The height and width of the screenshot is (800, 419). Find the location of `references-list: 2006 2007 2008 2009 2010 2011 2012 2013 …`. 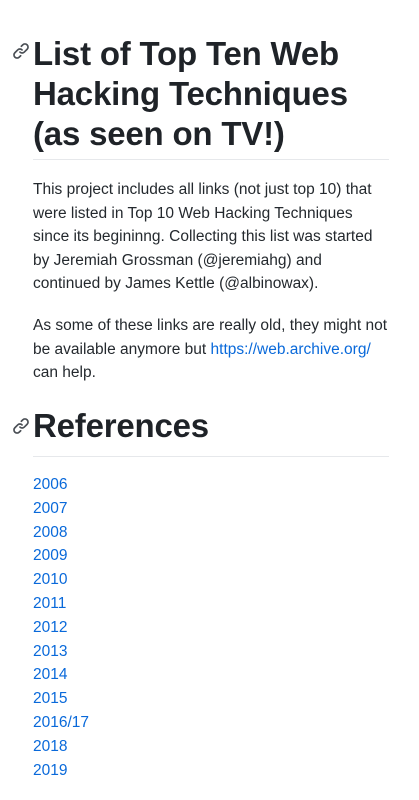

references-list: 2006 2007 2008 2009 2010 2011 2012 2013 … is located at coordinates (61, 627).